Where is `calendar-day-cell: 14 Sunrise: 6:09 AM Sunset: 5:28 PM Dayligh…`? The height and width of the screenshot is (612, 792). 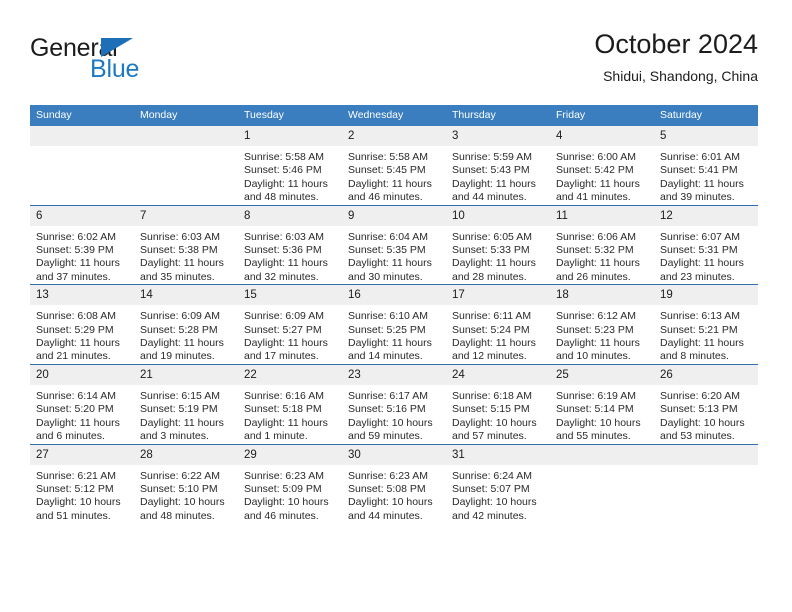
calendar-day-cell: 14 Sunrise: 6:09 AM Sunset: 5:28 PM Dayligh… is located at coordinates (186, 324).